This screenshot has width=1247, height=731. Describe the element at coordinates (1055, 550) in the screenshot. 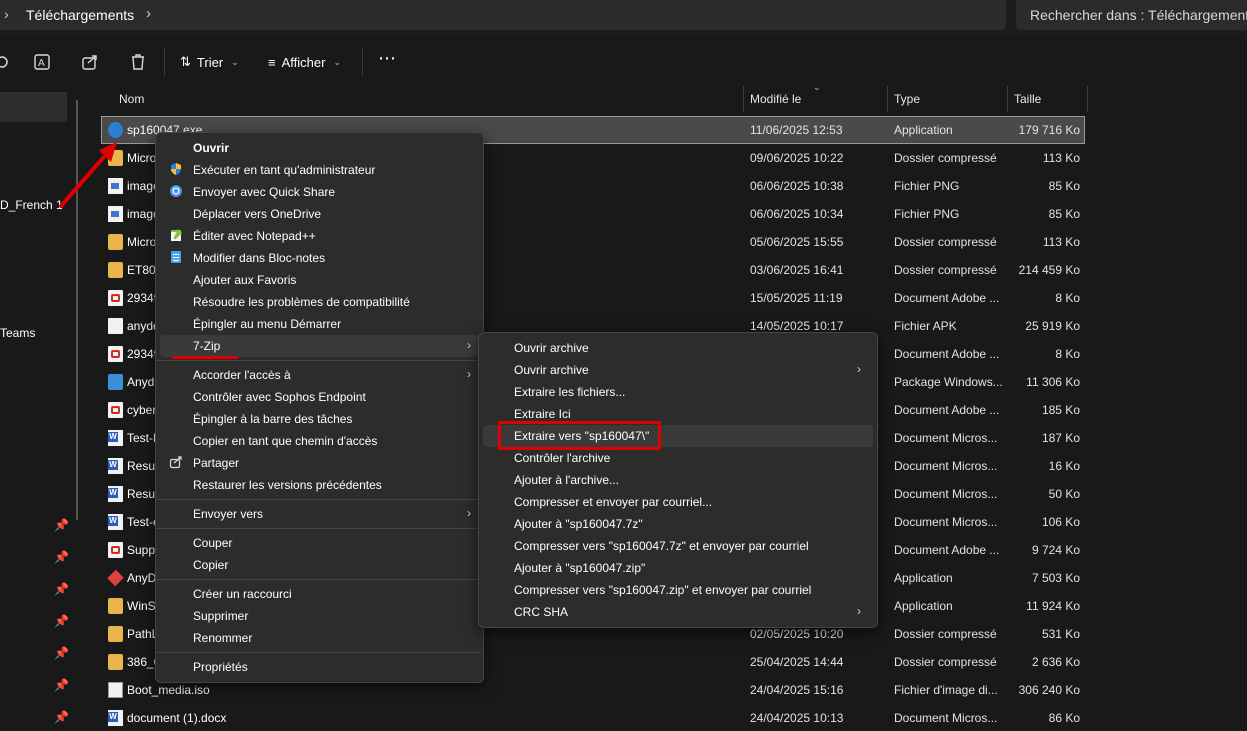

I see `file-size: 9 724 Ko` at that location.